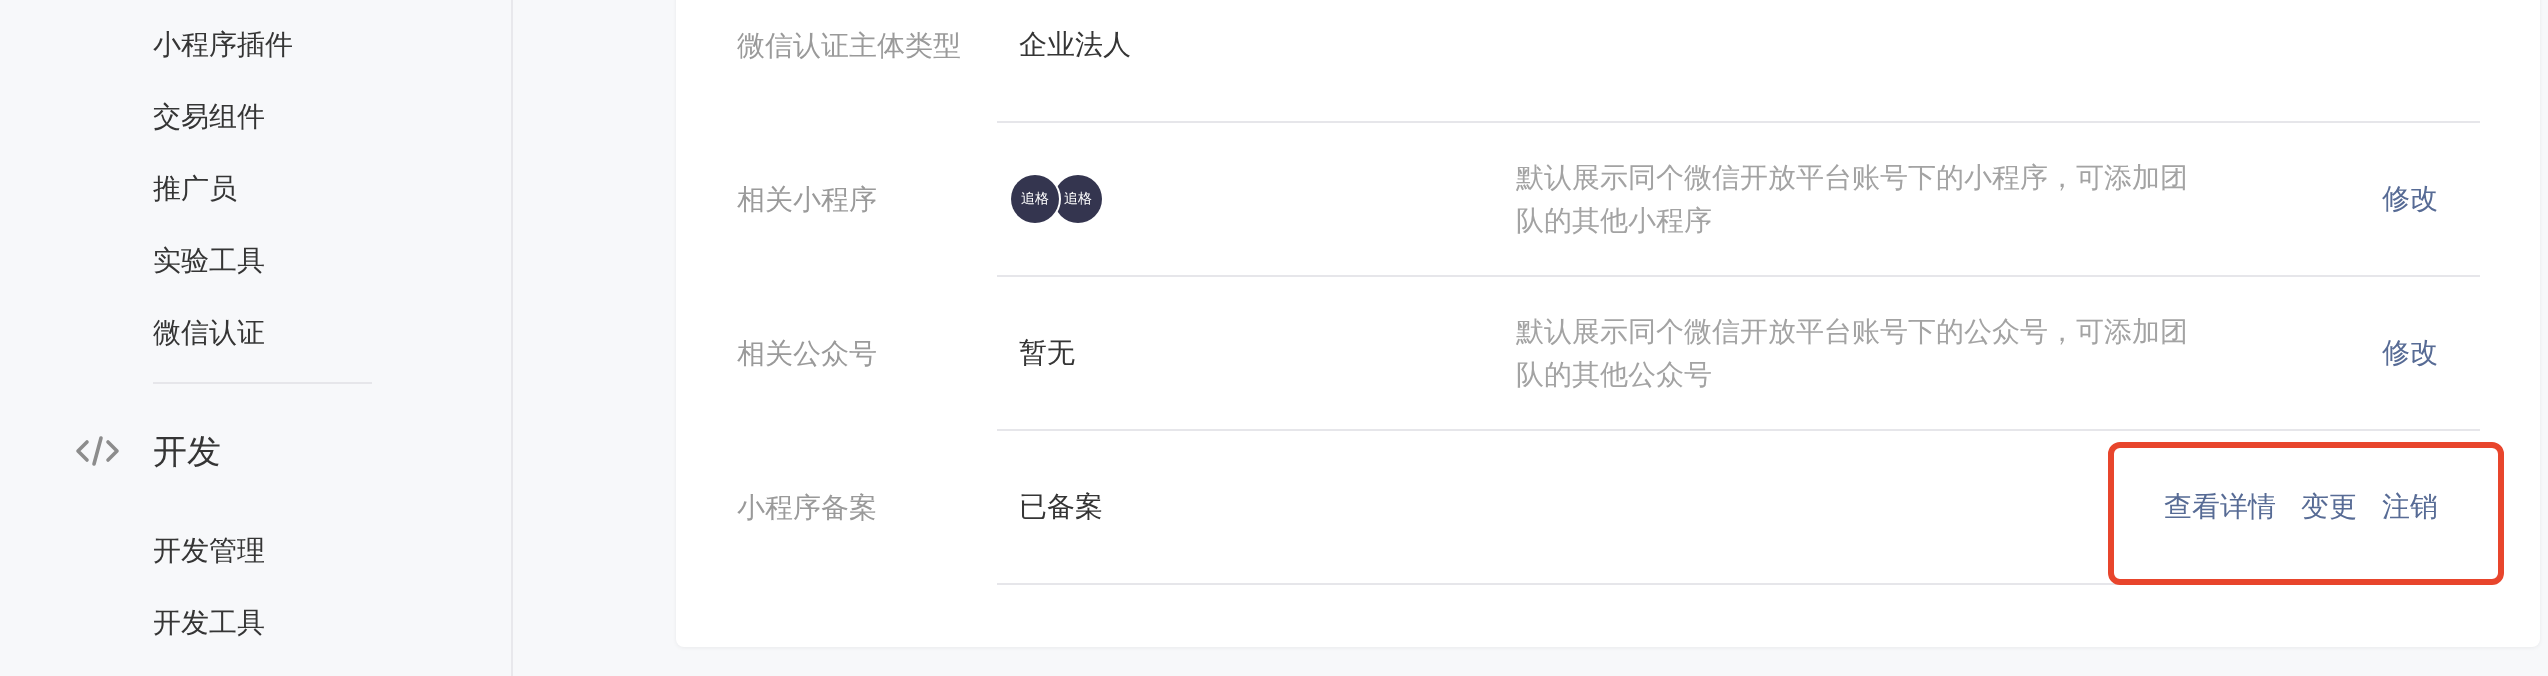 Image resolution: width=2548 pixels, height=676 pixels. Describe the element at coordinates (1047, 353) in the screenshot. I see `field-value: 暂无` at that location.